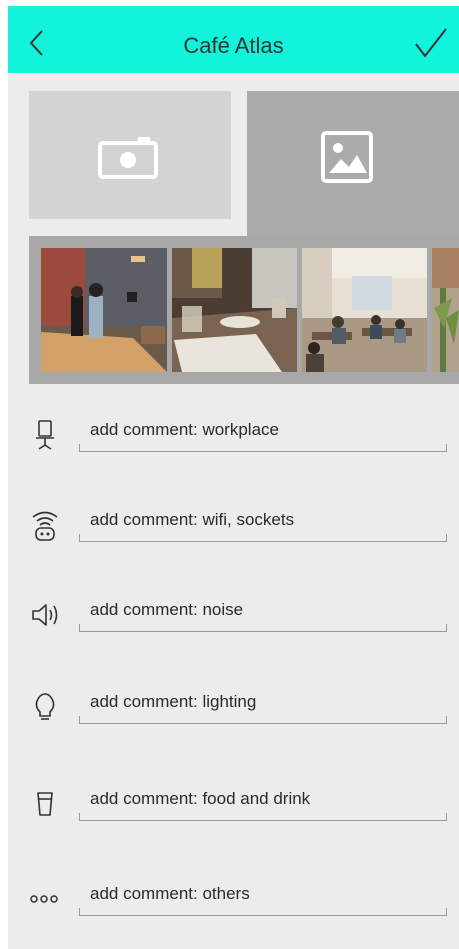  I want to click on comment-row-noise: add comment: noise, so click(233, 623).